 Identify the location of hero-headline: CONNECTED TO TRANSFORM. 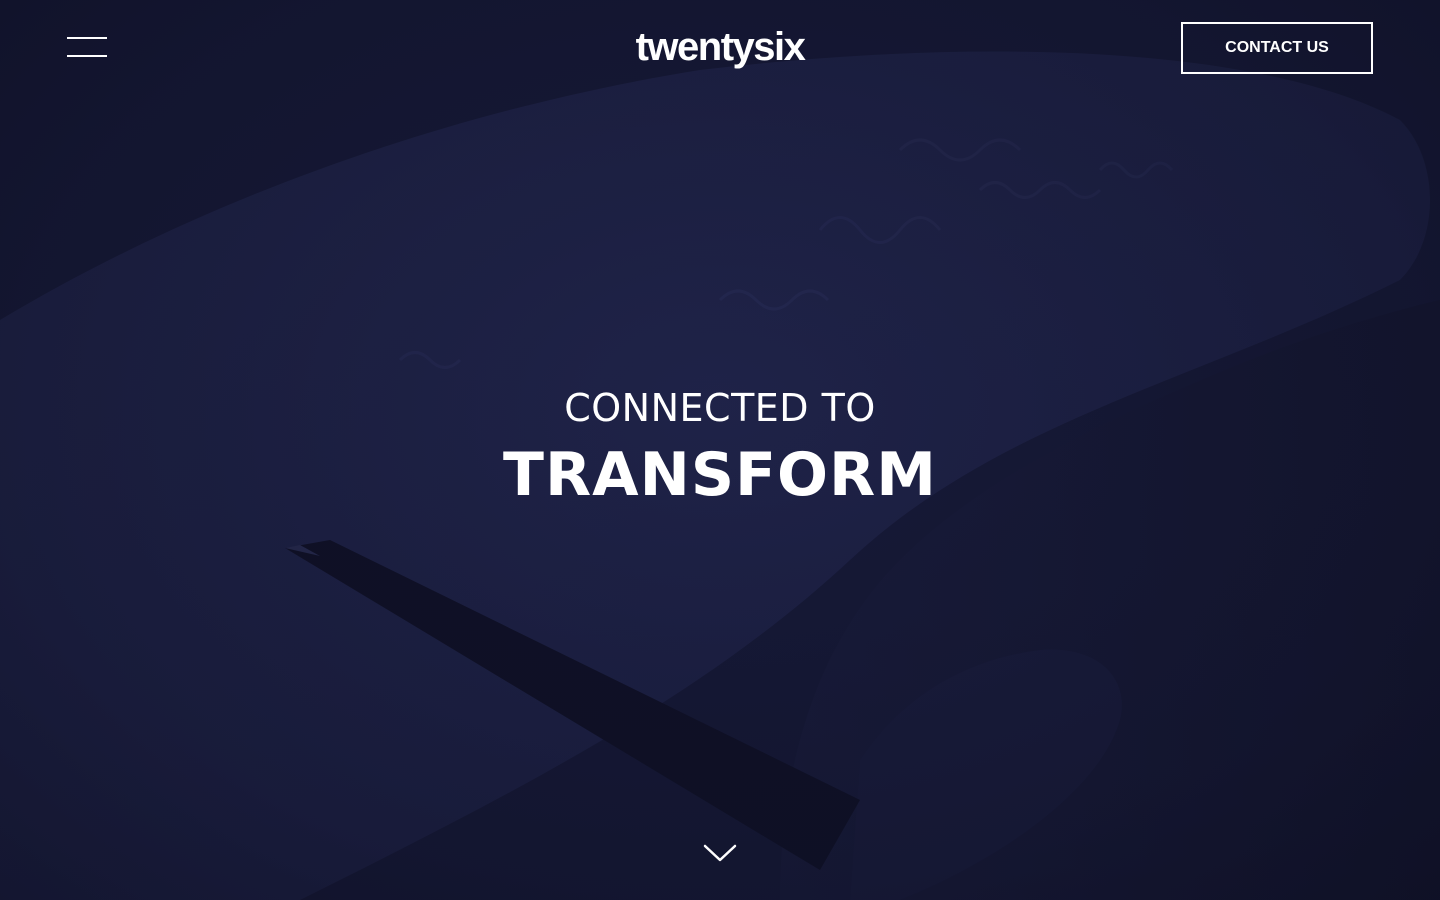
(720, 446).